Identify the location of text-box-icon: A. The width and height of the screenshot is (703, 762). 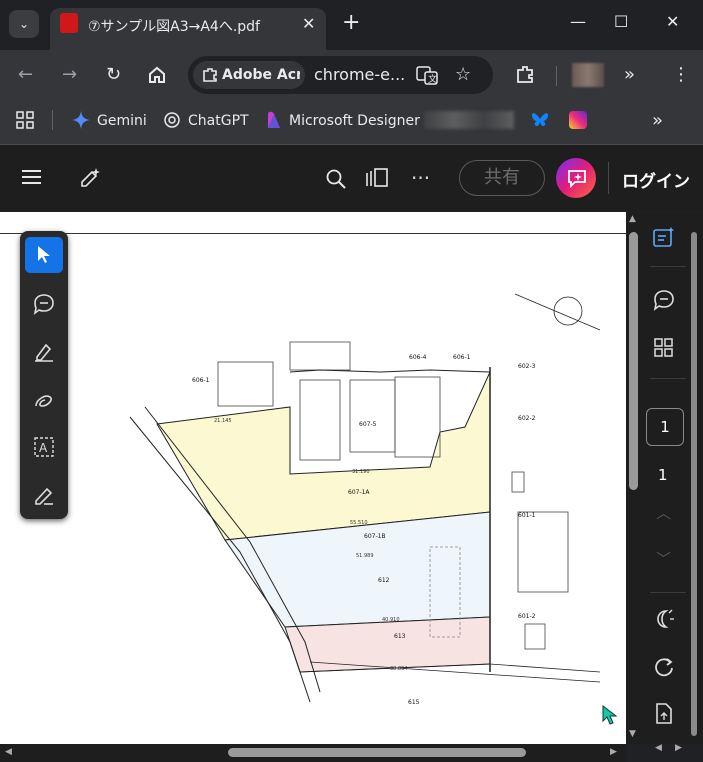
(44, 447).